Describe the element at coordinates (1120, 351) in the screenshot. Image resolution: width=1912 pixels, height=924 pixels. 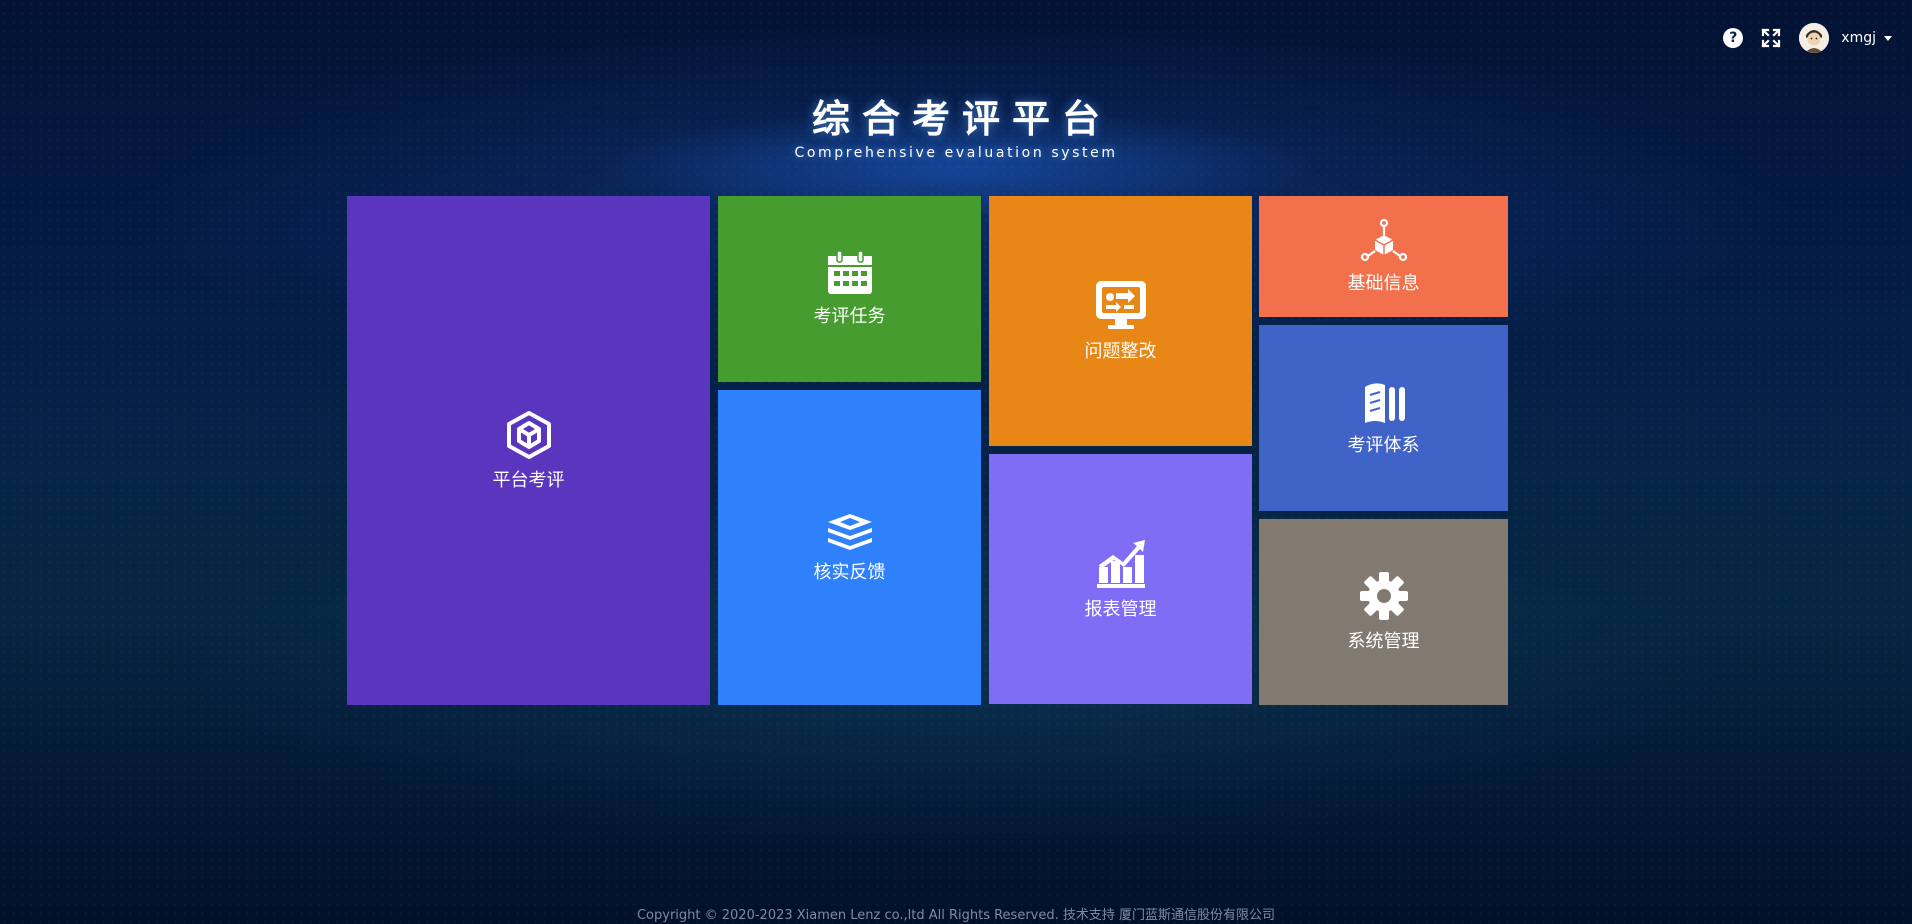
I see `tile-label: 问题整改` at that location.